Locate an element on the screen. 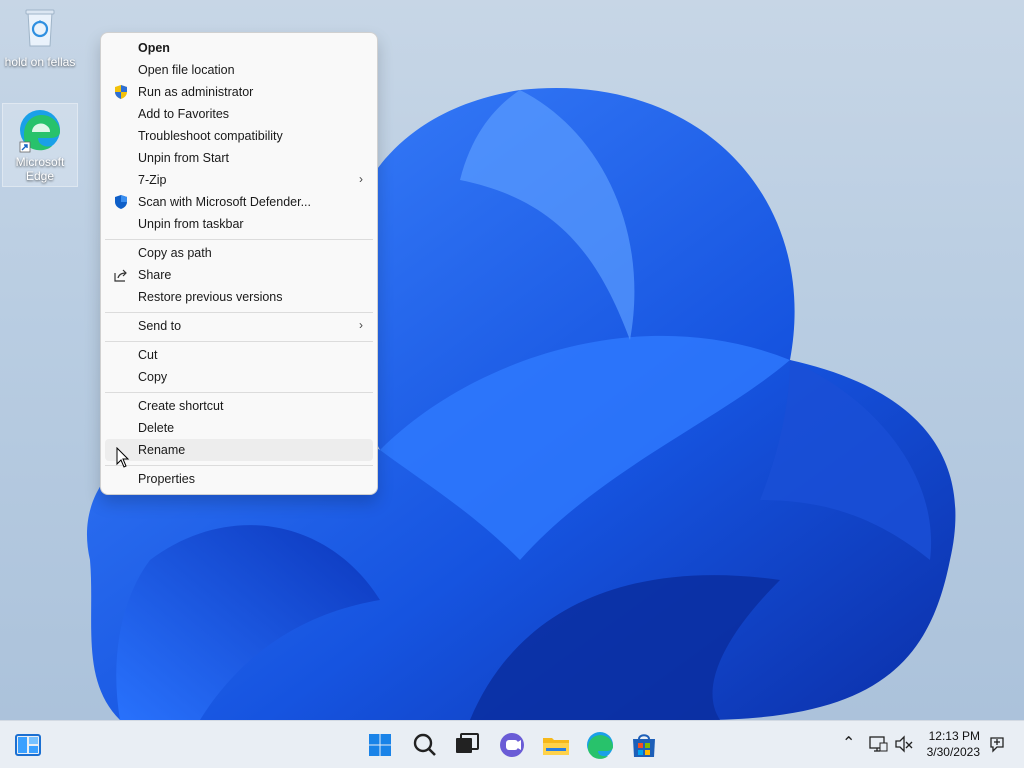 The image size is (1024, 768). microsoft-store-icon is located at coordinates (644, 745).